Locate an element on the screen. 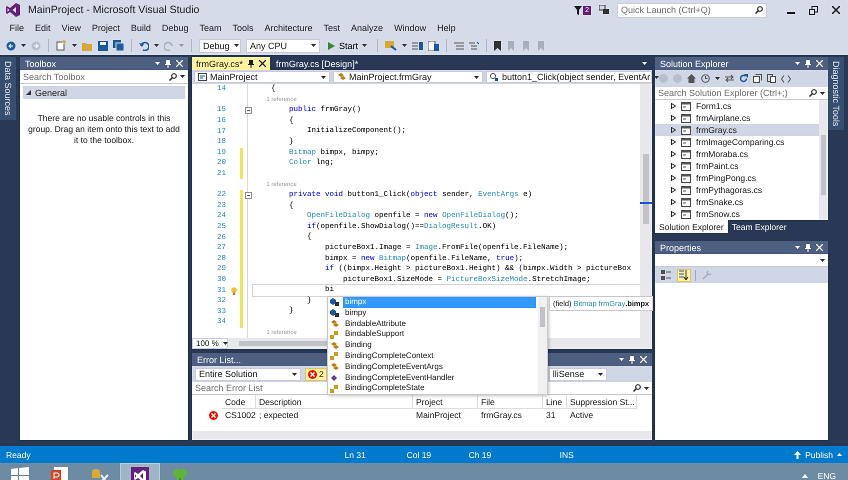 The image size is (848, 480). empty-group-message: There are no usable controls in this group. Drag an item onto this text to add it to the toolbox. is located at coordinates (104, 129).